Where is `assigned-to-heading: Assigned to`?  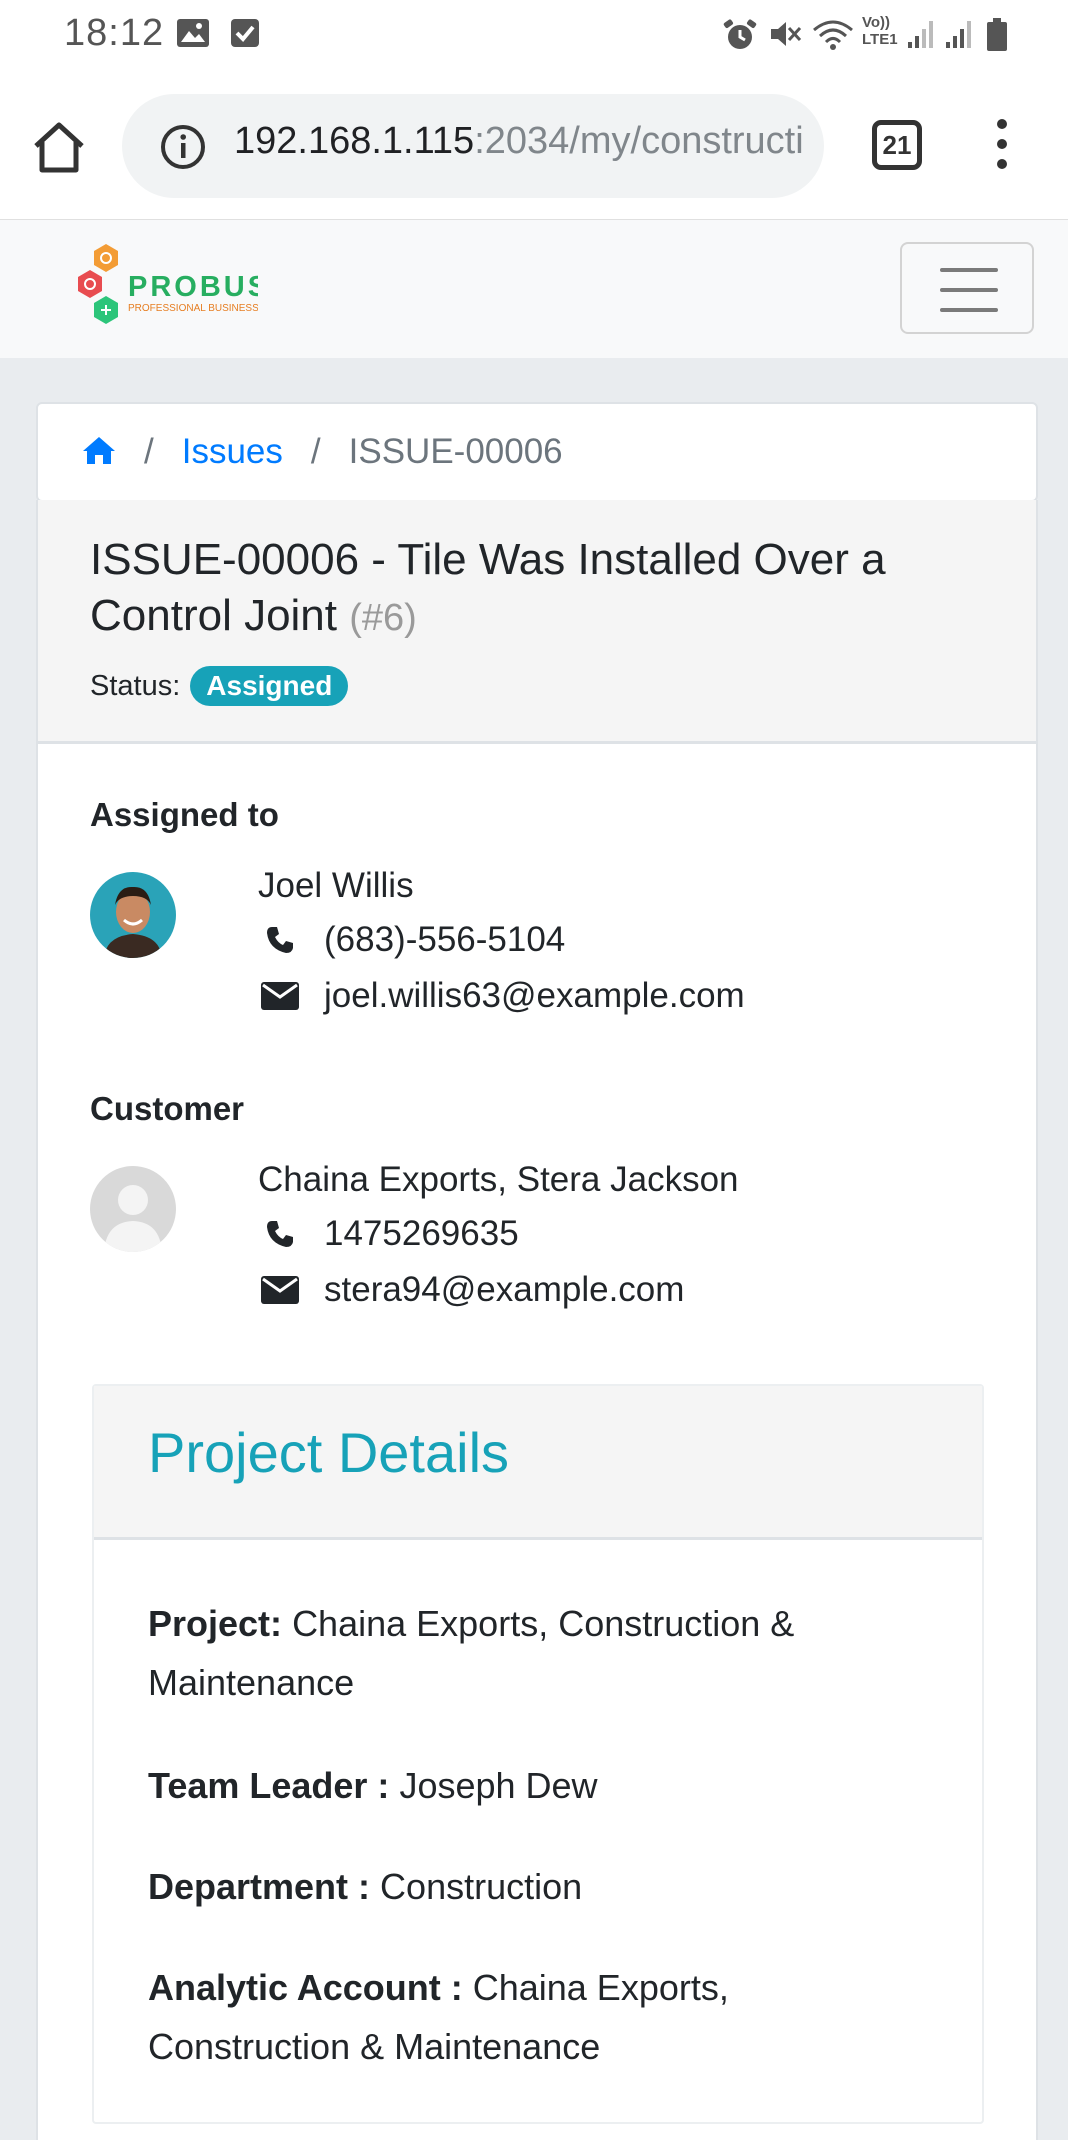
assigned-to-heading: Assigned to is located at coordinates (184, 814).